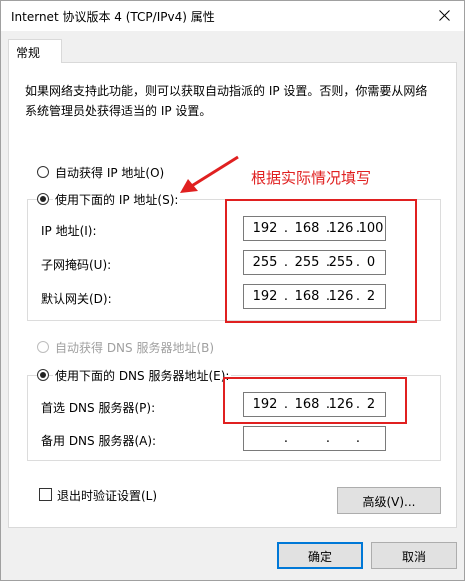  What do you see at coordinates (69, 231) in the screenshot?
I see `ip-address-label: IP 地址(I):` at bounding box center [69, 231].